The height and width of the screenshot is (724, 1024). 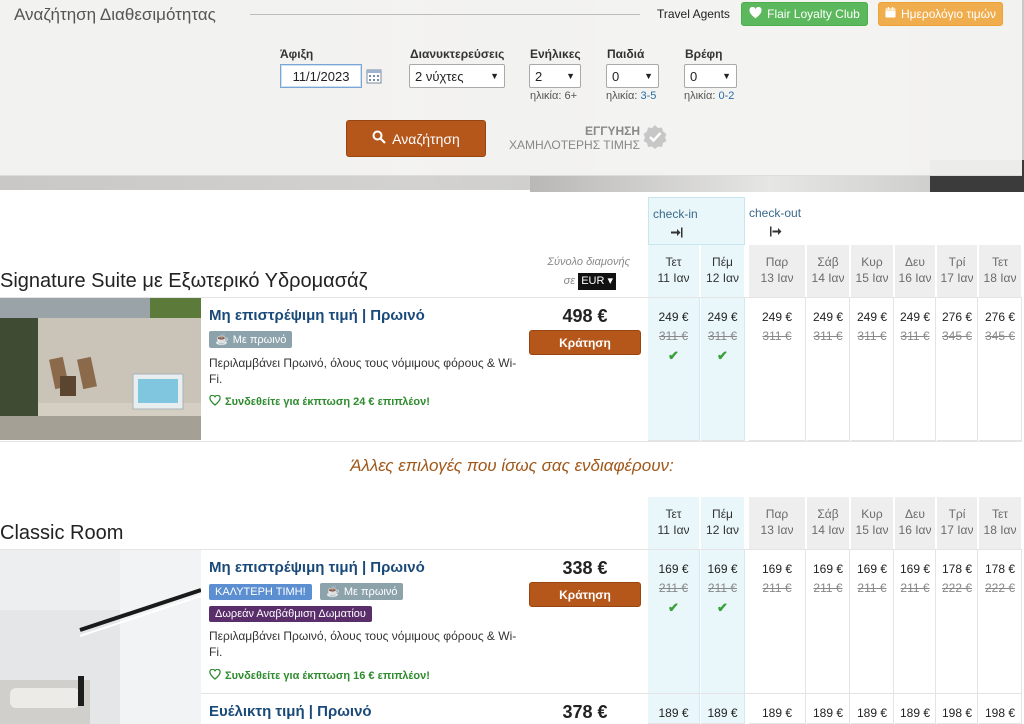 I want to click on checkmark-badge-icon, so click(x=655, y=139).